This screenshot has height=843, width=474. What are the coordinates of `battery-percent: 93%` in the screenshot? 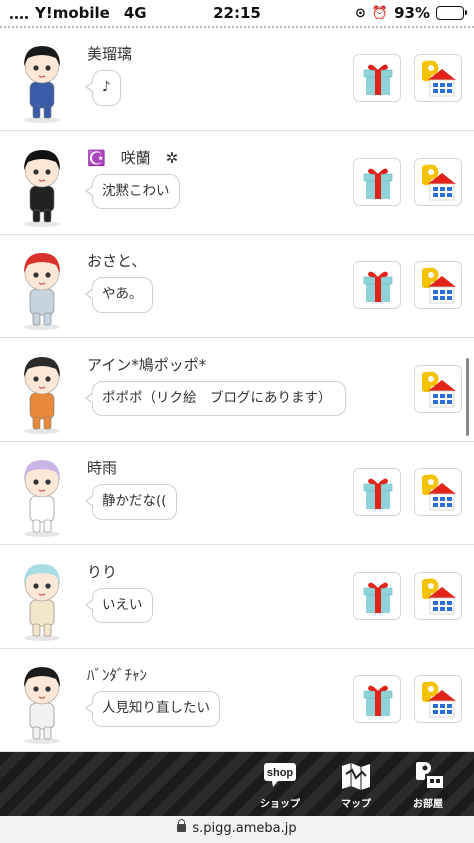 It's located at (412, 13).